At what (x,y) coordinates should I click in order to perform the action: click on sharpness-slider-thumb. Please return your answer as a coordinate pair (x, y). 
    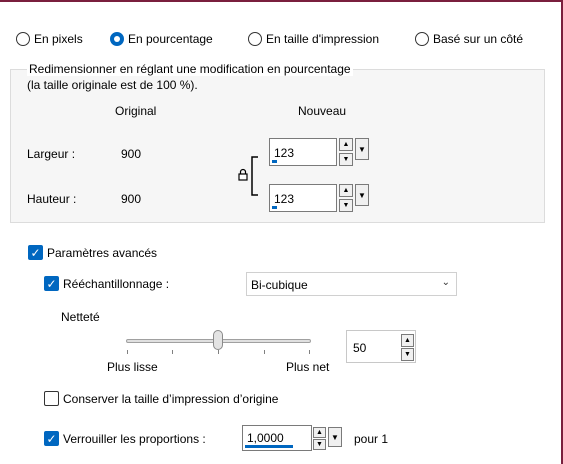
    Looking at the image, I should click on (218, 340).